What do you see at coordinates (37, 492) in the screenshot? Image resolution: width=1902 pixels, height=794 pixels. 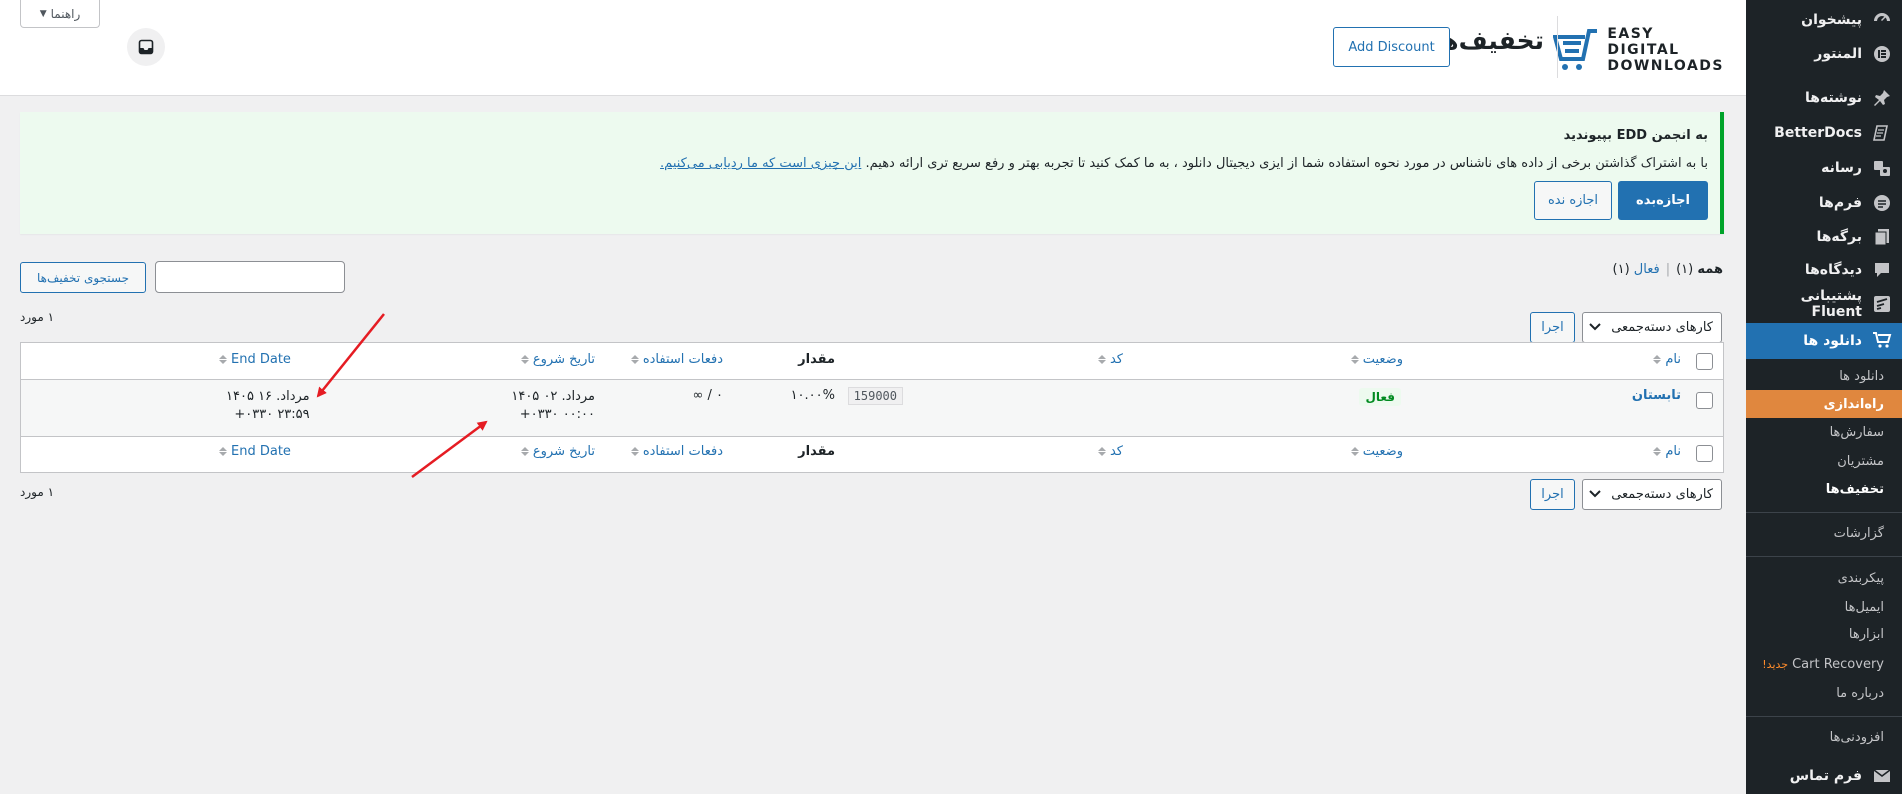 I see `items-count-bottom: ۱ مورد` at bounding box center [37, 492].